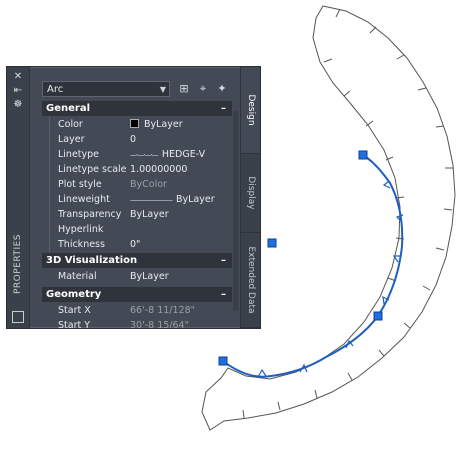  I want to click on section-geometry: Geometry –, so click(137, 294).